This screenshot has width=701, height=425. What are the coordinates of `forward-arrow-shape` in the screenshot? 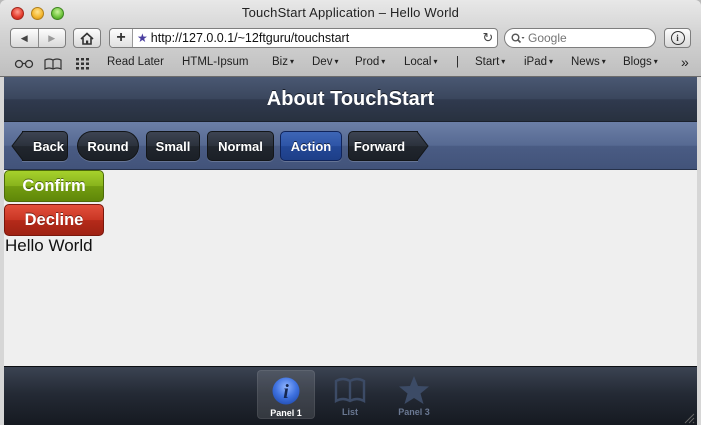 It's located at (423, 146).